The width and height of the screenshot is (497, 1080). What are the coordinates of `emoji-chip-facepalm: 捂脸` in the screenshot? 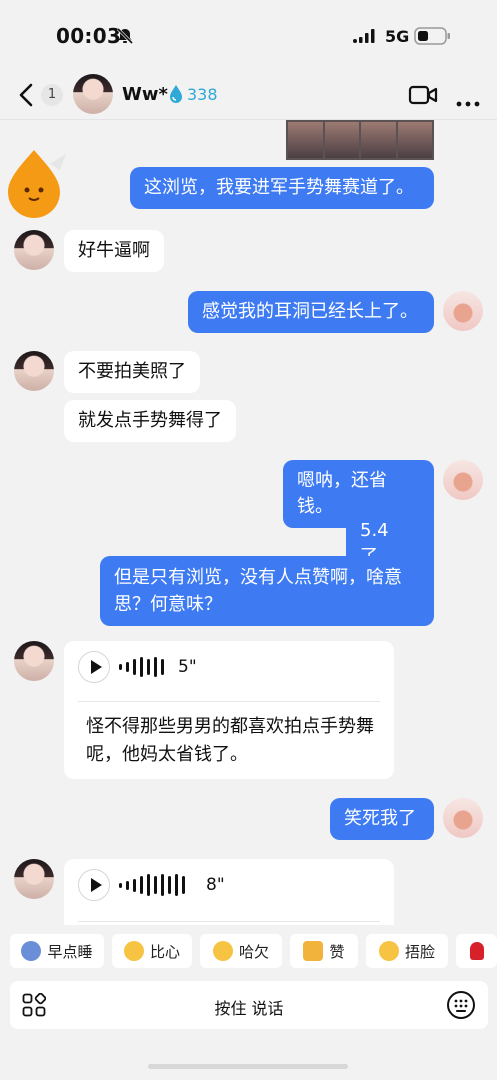 It's located at (407, 951).